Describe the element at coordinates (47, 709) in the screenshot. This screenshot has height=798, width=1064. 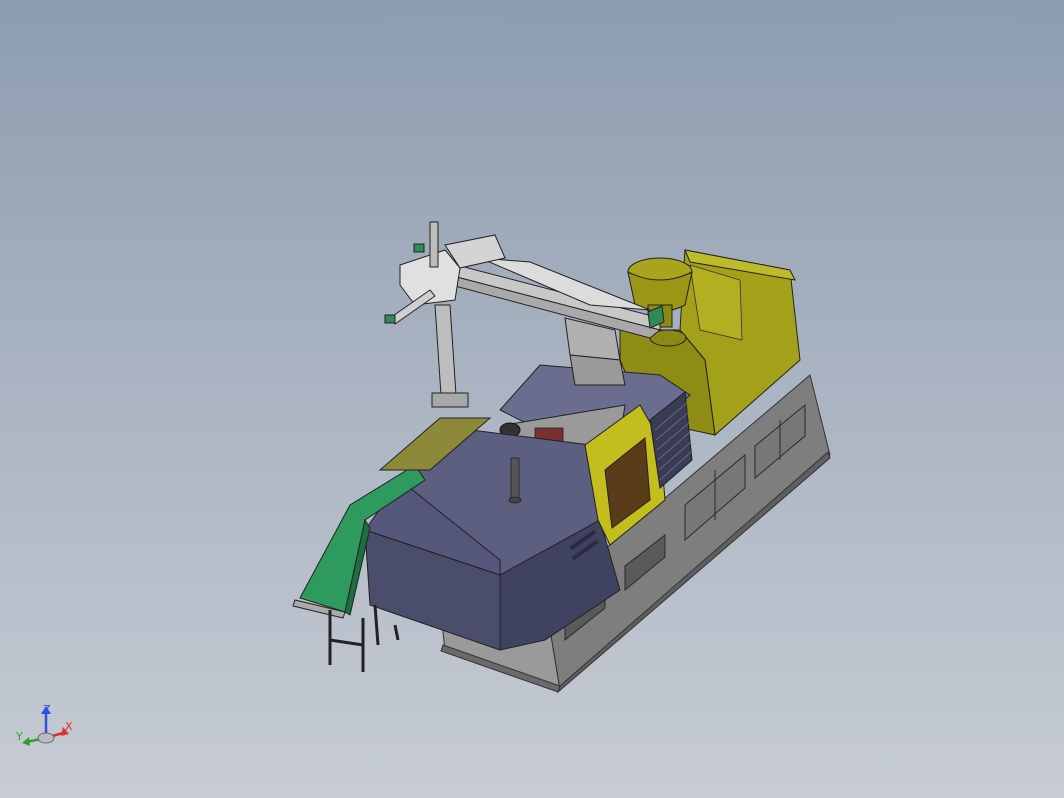
I see `z-axis-label: Z` at that location.